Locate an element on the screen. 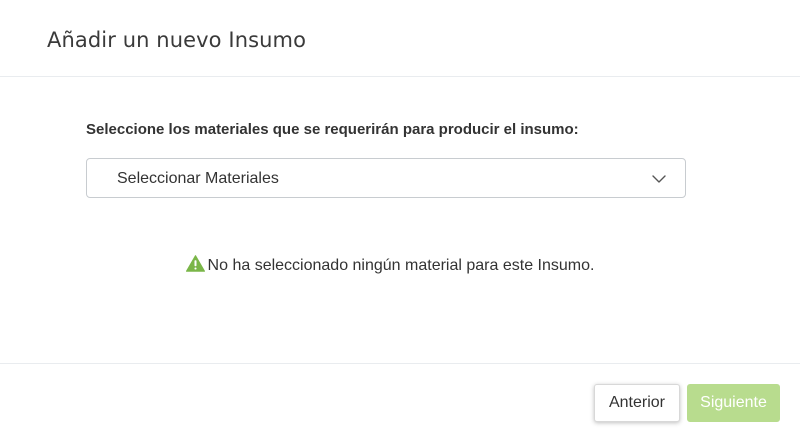  previous-button: Anterior is located at coordinates (637, 403).